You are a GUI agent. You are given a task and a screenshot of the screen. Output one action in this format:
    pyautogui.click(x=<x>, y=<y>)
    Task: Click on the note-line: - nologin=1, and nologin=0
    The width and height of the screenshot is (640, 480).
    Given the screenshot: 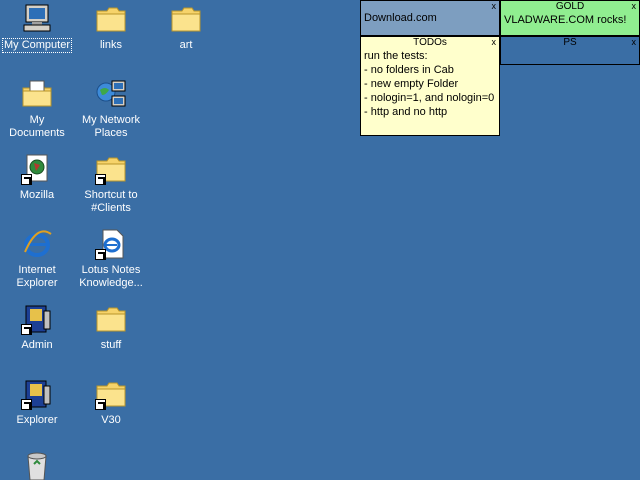 What is the action you would take?
    pyautogui.click(x=429, y=98)
    